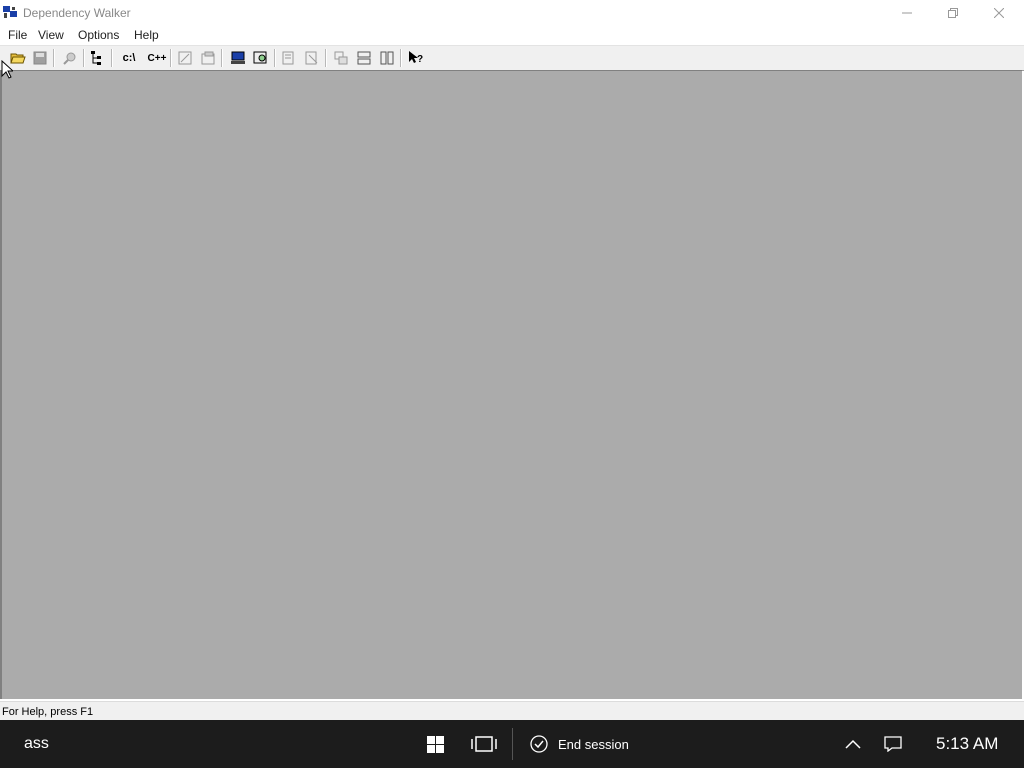  What do you see at coordinates (512, 13) in the screenshot?
I see `title-bar: Dependency Walker` at bounding box center [512, 13].